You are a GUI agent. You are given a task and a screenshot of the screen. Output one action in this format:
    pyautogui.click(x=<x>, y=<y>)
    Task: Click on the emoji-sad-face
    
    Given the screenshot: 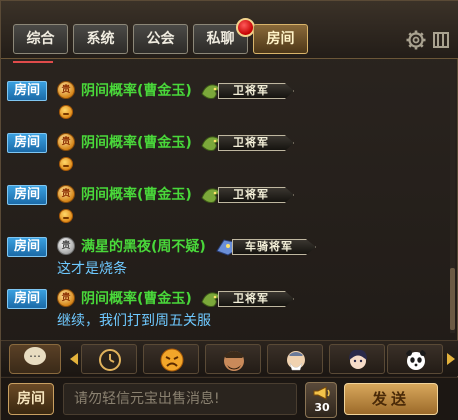 What is the action you would take?
    pyautogui.click(x=171, y=359)
    